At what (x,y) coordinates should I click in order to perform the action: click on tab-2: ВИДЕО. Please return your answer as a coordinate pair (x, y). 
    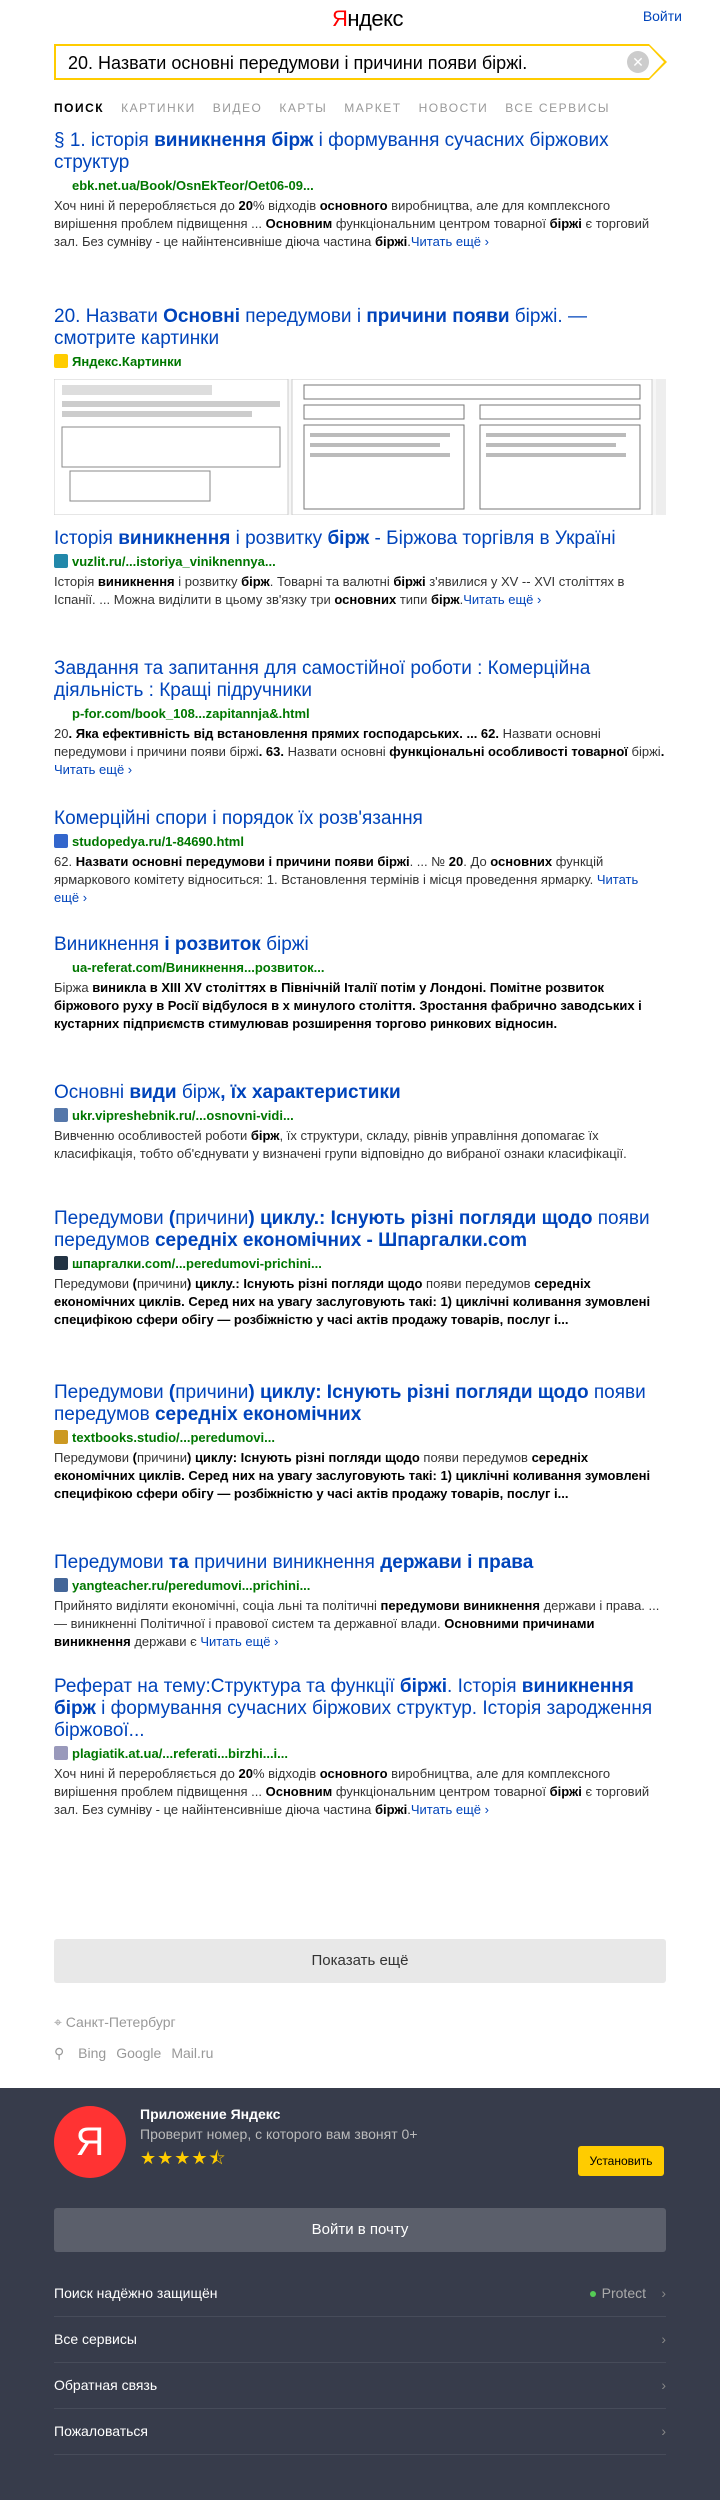
    Looking at the image, I should click on (238, 108).